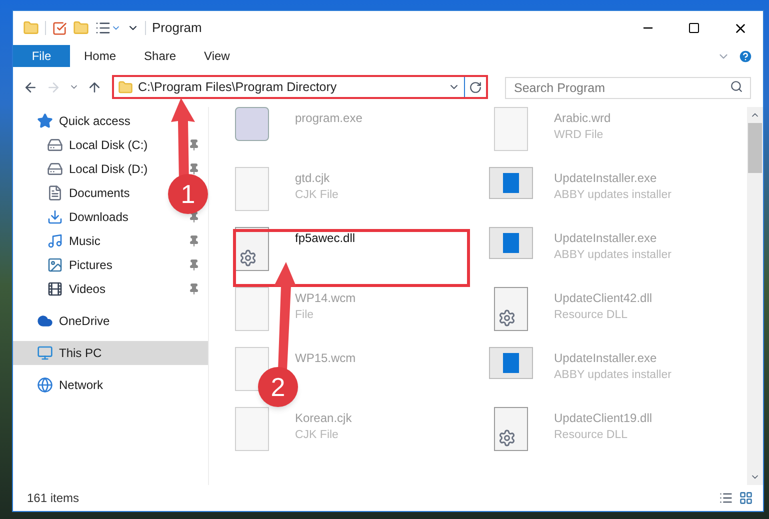 Image resolution: width=769 pixels, height=519 pixels. Describe the element at coordinates (745, 56) in the screenshot. I see `help-icon` at that location.